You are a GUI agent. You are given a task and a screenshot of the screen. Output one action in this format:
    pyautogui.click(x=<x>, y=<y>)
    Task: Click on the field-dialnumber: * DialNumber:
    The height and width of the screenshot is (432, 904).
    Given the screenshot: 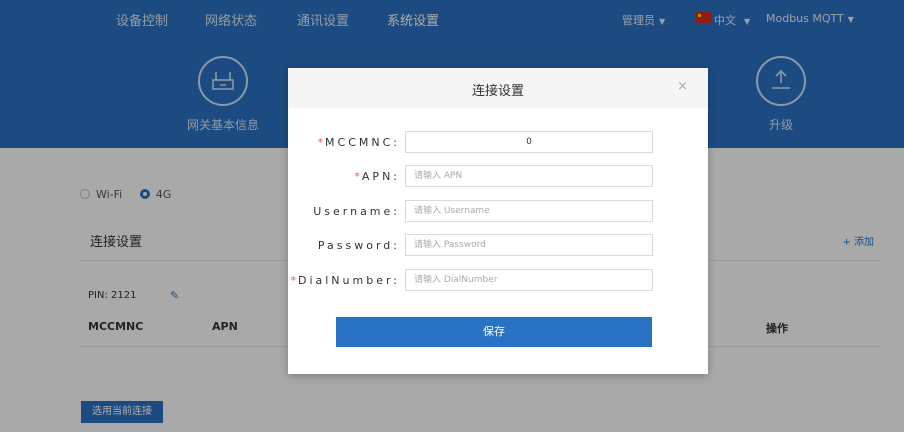 What is the action you would take?
    pyautogui.click(x=498, y=281)
    